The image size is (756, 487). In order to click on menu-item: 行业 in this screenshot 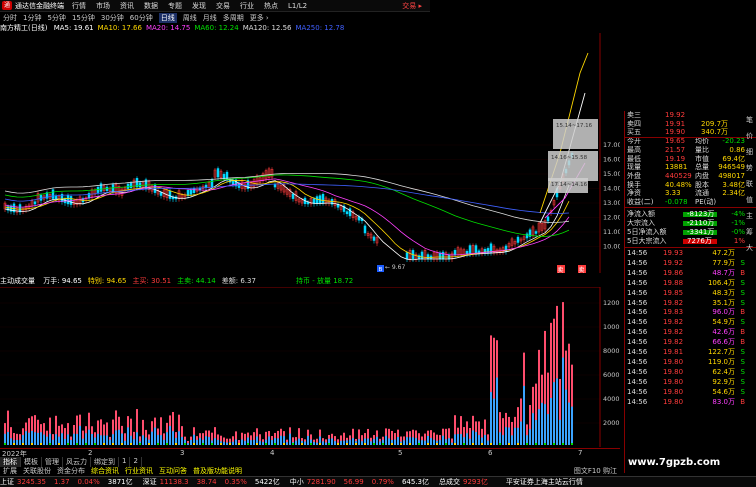, I will do `click(247, 6)`.